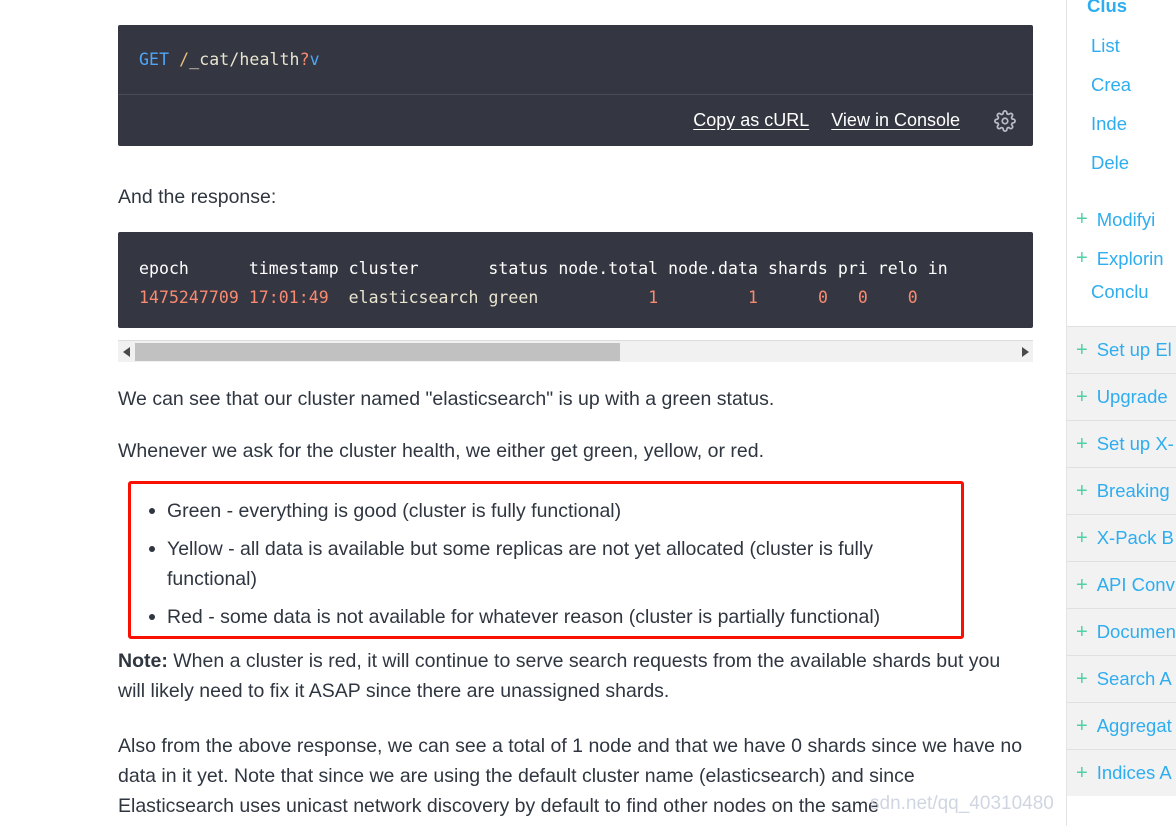 The image size is (1176, 826). I want to click on response-timestamp-value: 17:01:49, so click(288, 297).